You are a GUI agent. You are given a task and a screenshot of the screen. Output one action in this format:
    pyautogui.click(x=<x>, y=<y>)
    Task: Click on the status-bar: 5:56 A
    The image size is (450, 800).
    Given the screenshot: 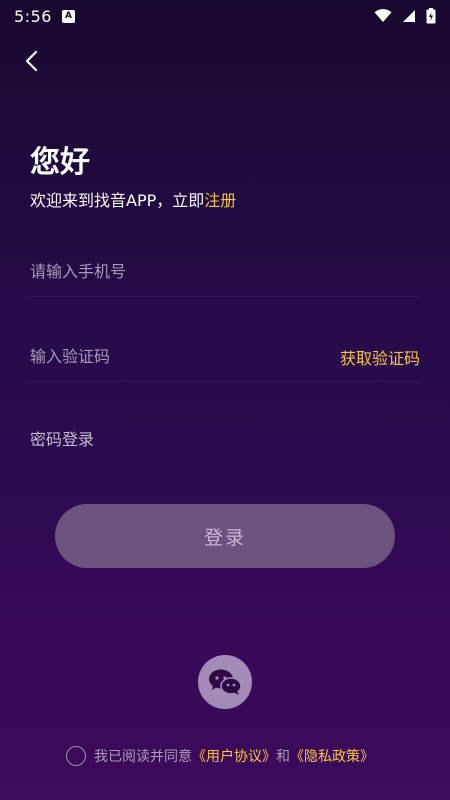 What is the action you would take?
    pyautogui.click(x=225, y=16)
    